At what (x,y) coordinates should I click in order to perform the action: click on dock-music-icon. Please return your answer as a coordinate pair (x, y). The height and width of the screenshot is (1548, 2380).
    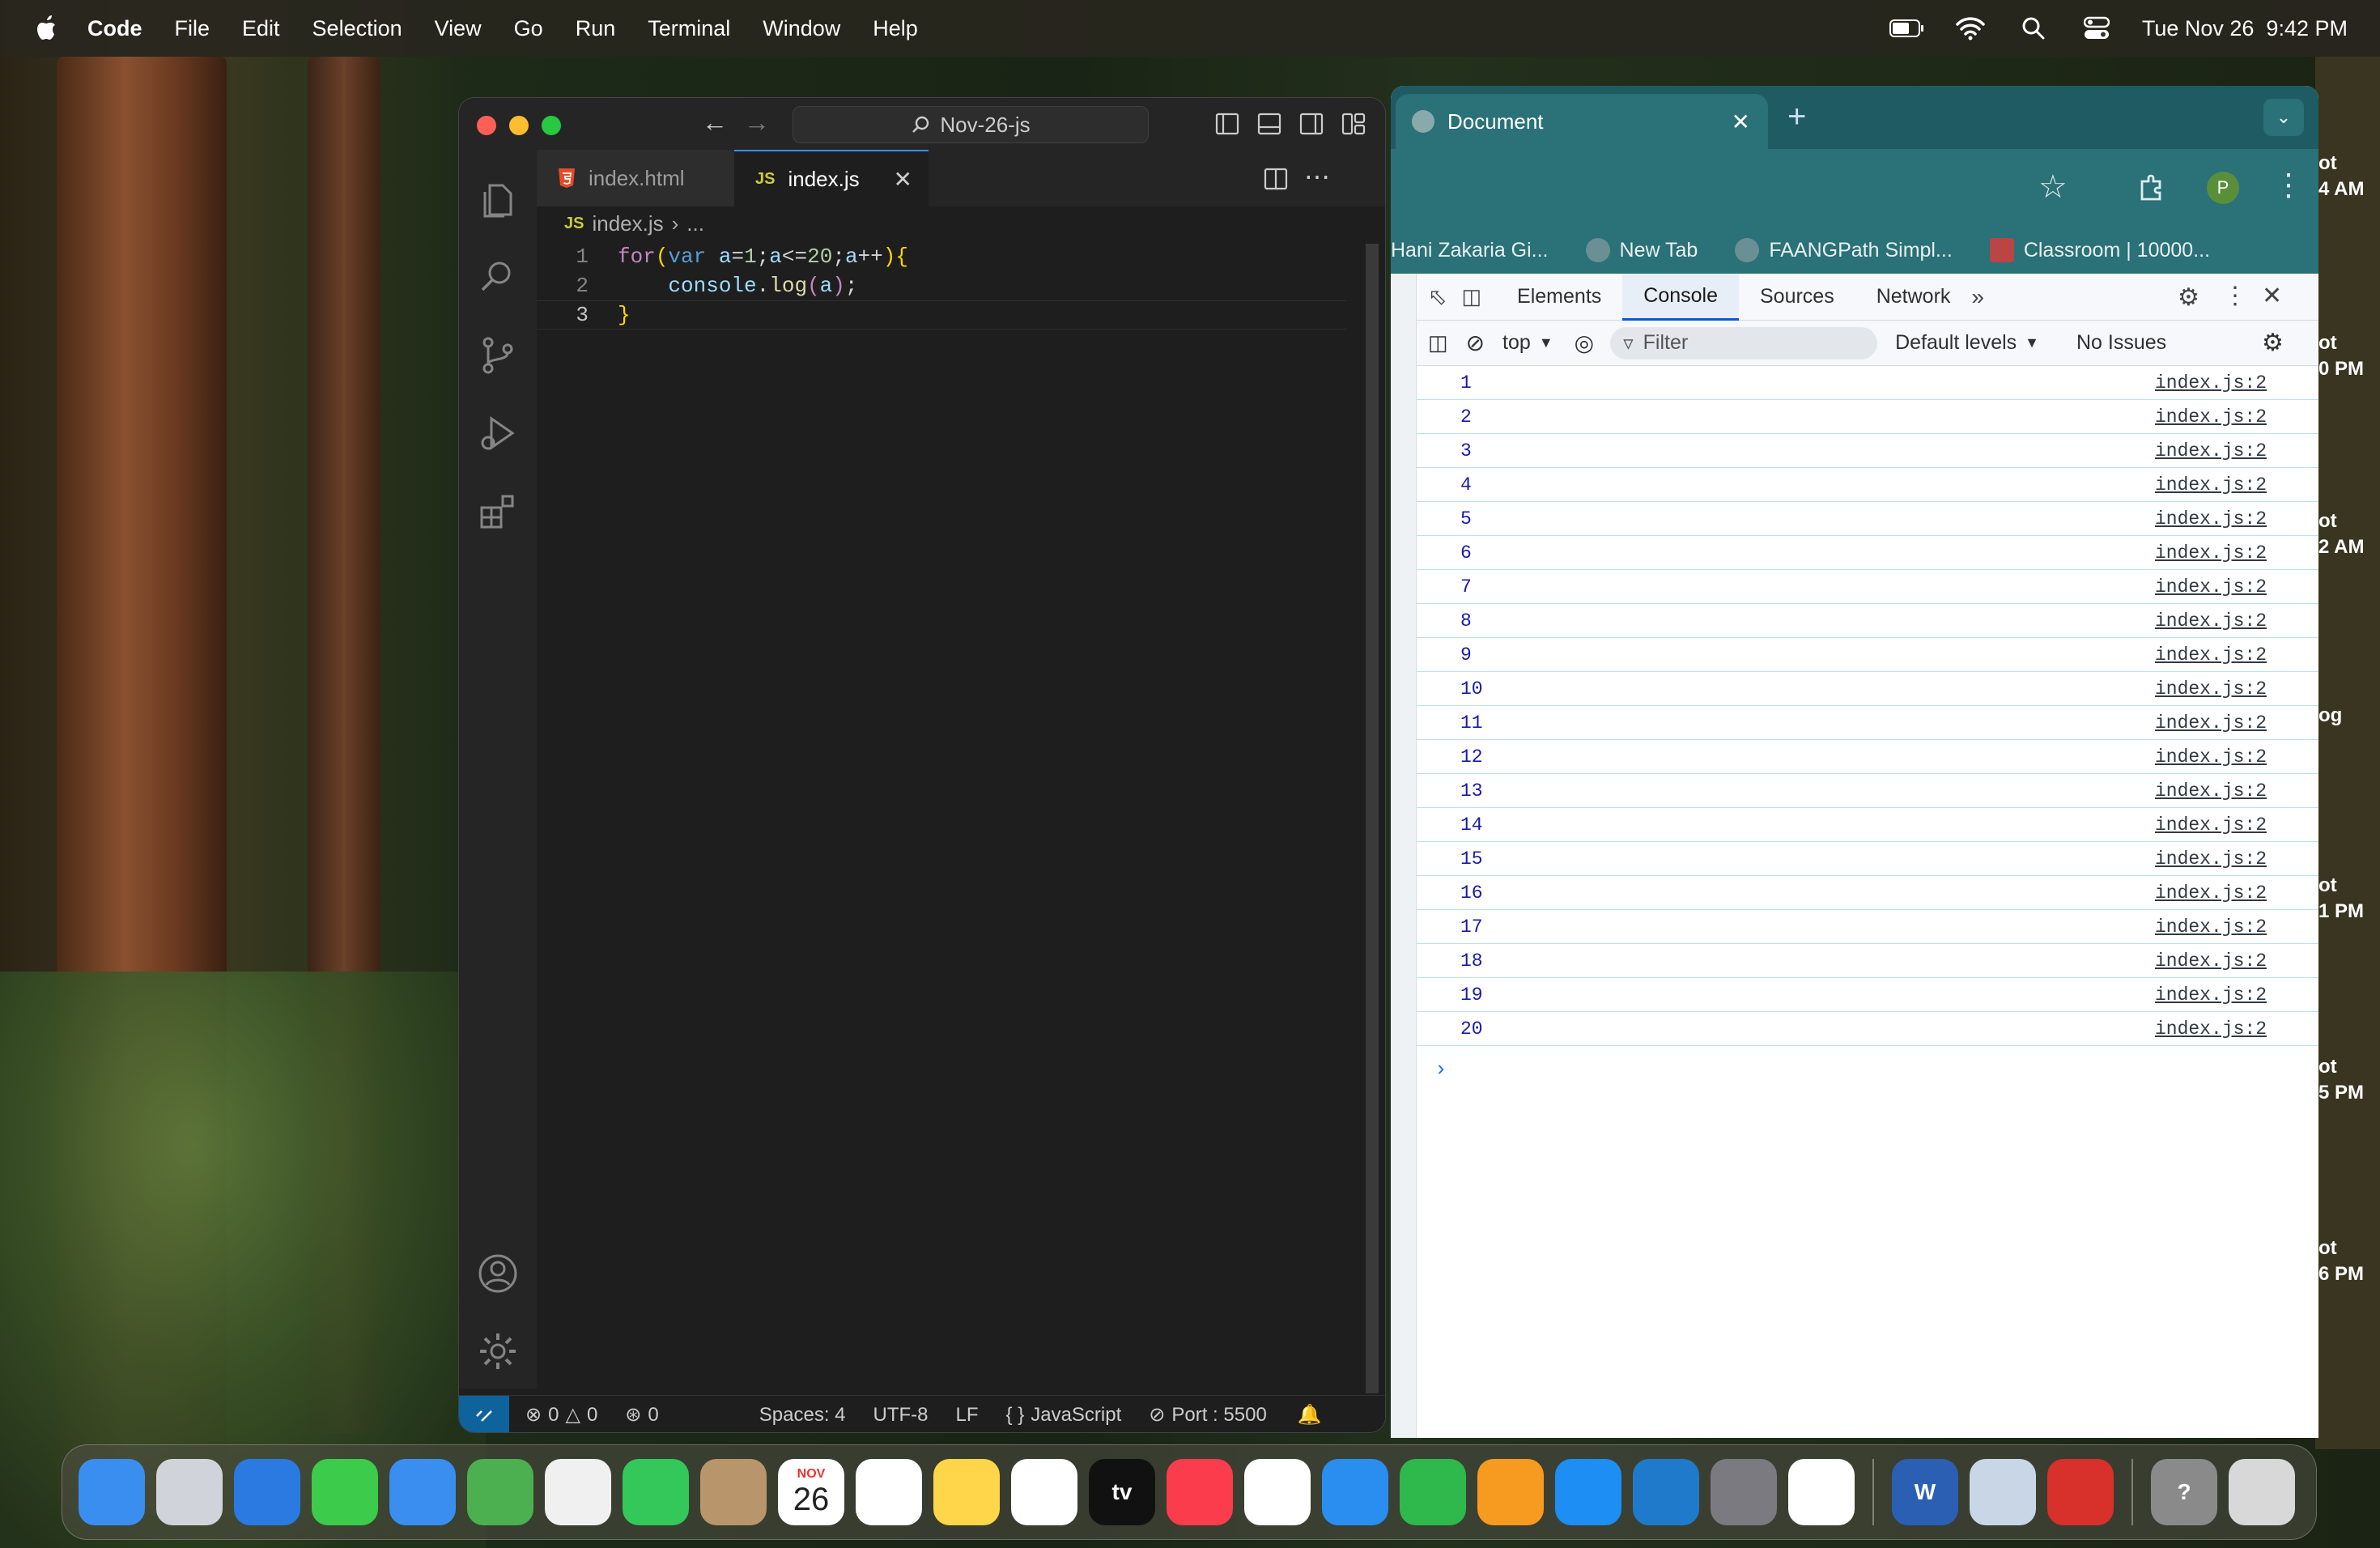
    Looking at the image, I should click on (1200, 1492).